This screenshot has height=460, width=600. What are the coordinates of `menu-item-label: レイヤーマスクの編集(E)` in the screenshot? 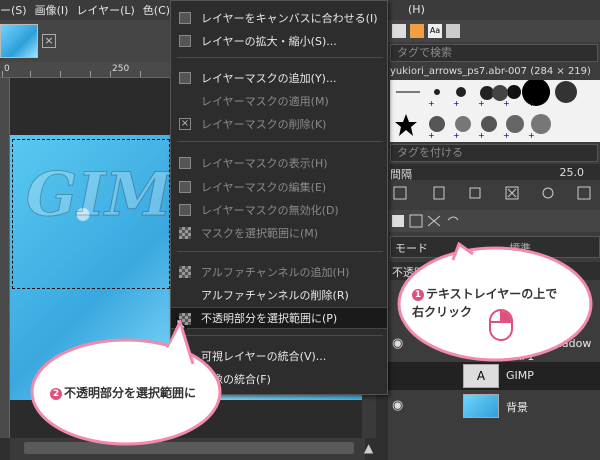 It's located at (264, 187).